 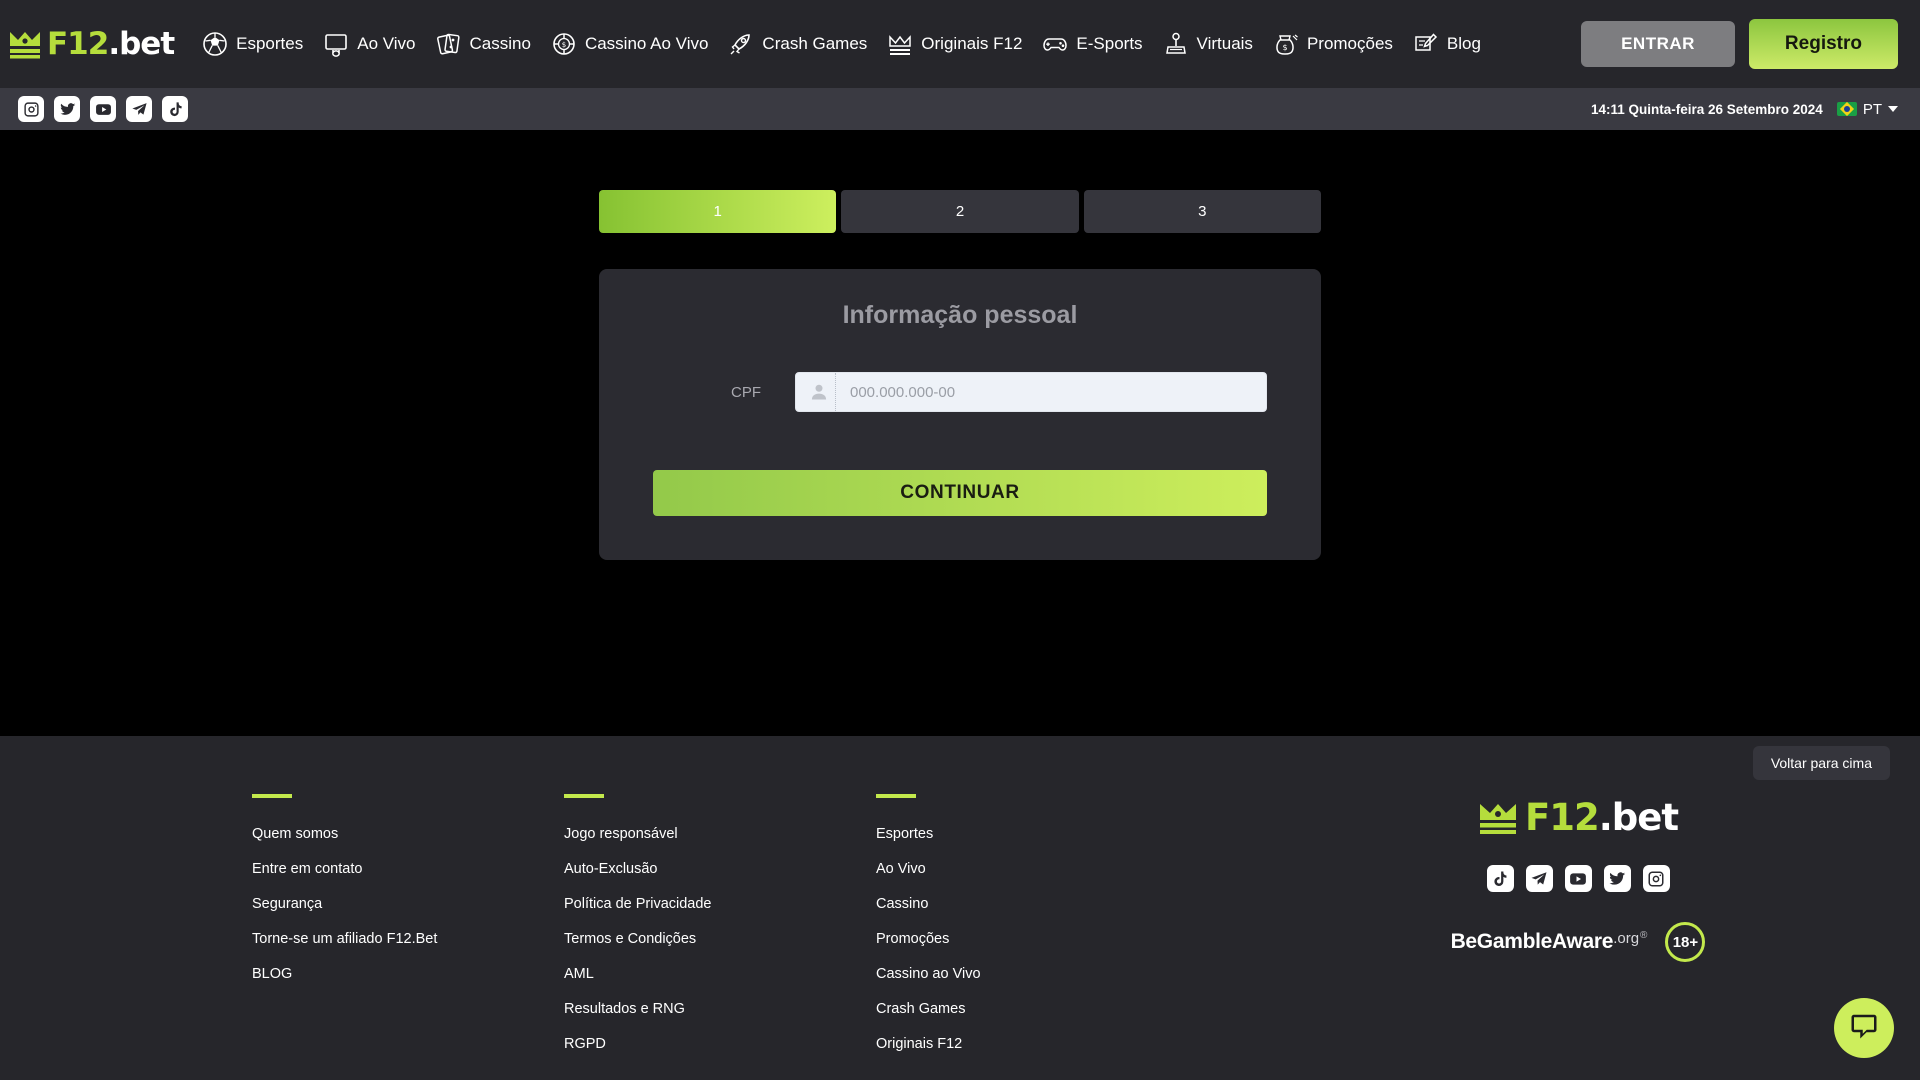 I want to click on nav-item-virtuais: Virtuais, so click(x=1208, y=44).